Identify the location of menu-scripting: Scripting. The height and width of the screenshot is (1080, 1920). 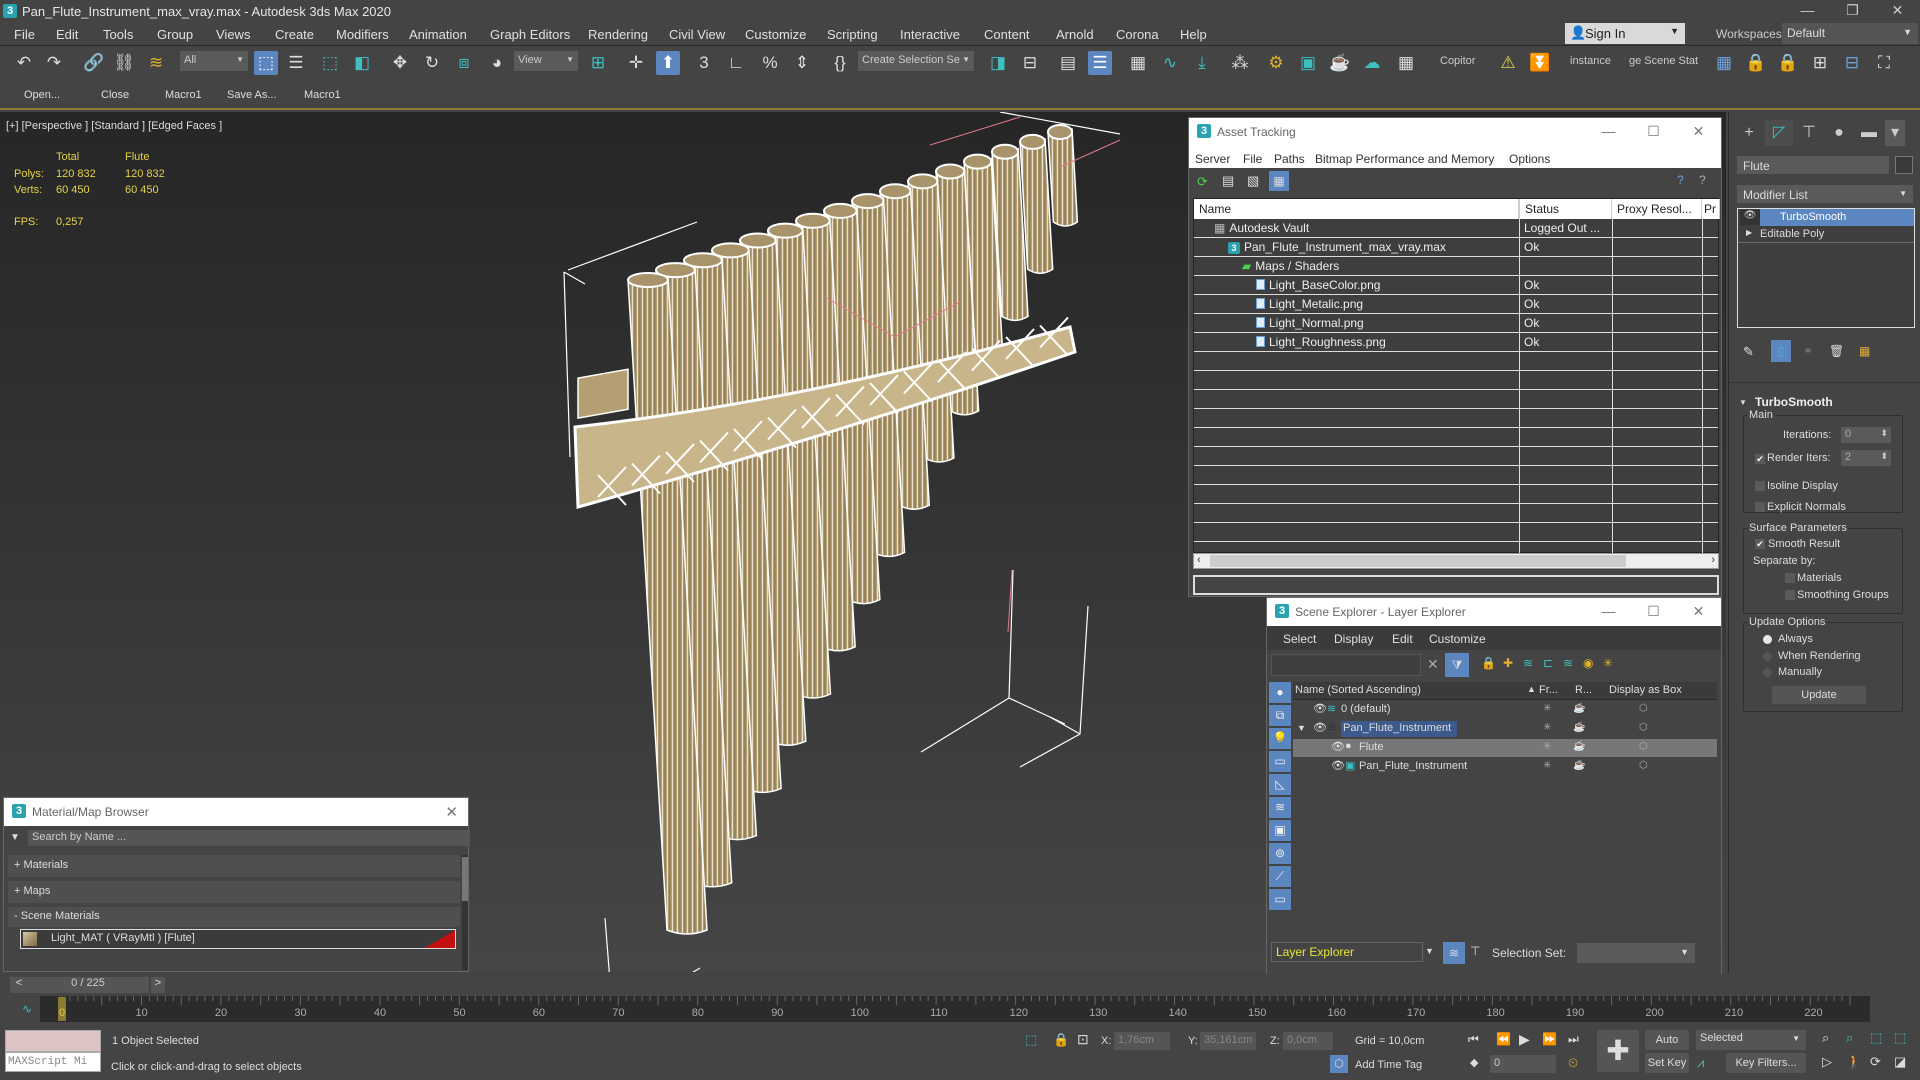
(852, 34).